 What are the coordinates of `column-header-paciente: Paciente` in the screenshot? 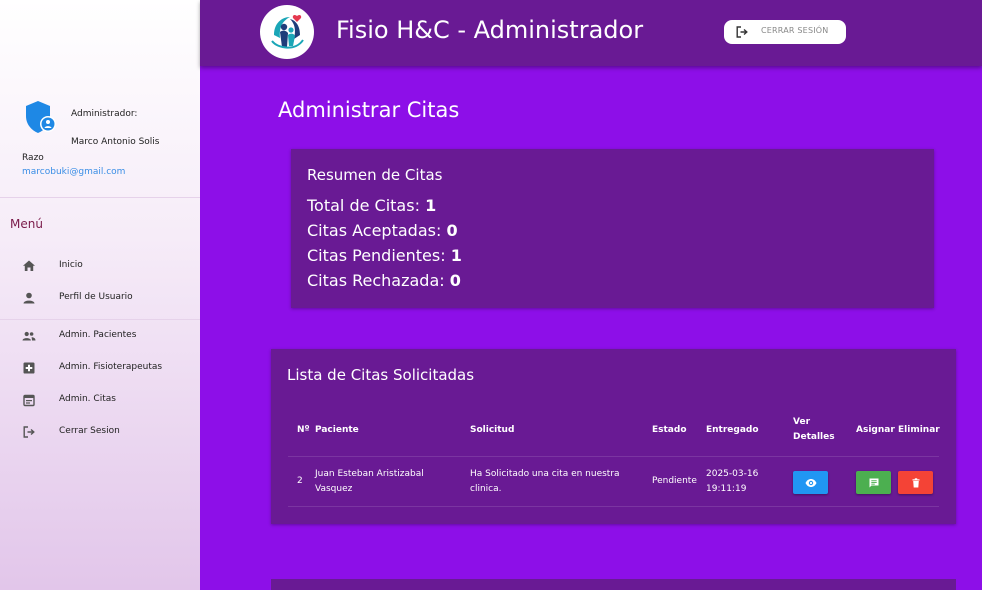 It's located at (337, 430).